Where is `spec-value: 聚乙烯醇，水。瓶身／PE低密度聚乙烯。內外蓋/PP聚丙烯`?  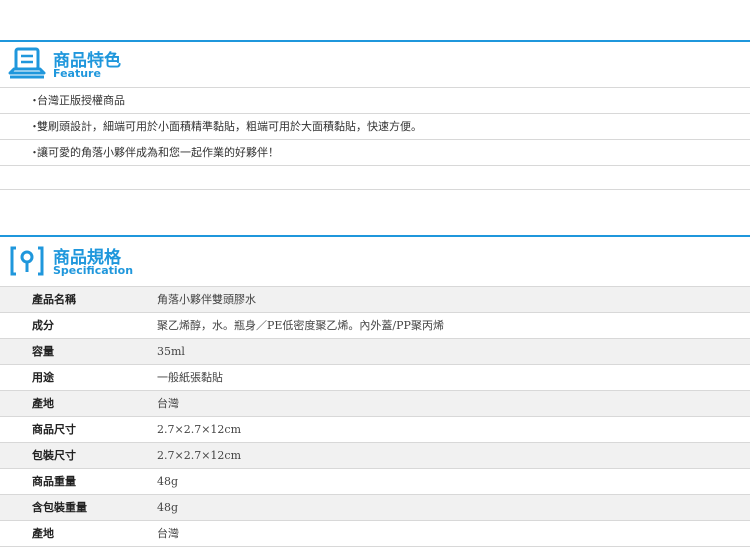 spec-value: 聚乙烯醇，水。瓶身／PE低密度聚乙烯。內外蓋/PP聚丙烯 is located at coordinates (300, 325).